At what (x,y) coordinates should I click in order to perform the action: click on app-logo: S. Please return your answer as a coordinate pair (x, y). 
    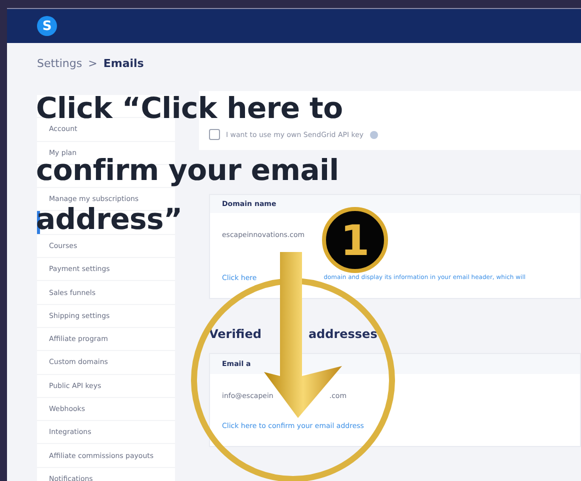
    Looking at the image, I should click on (47, 26).